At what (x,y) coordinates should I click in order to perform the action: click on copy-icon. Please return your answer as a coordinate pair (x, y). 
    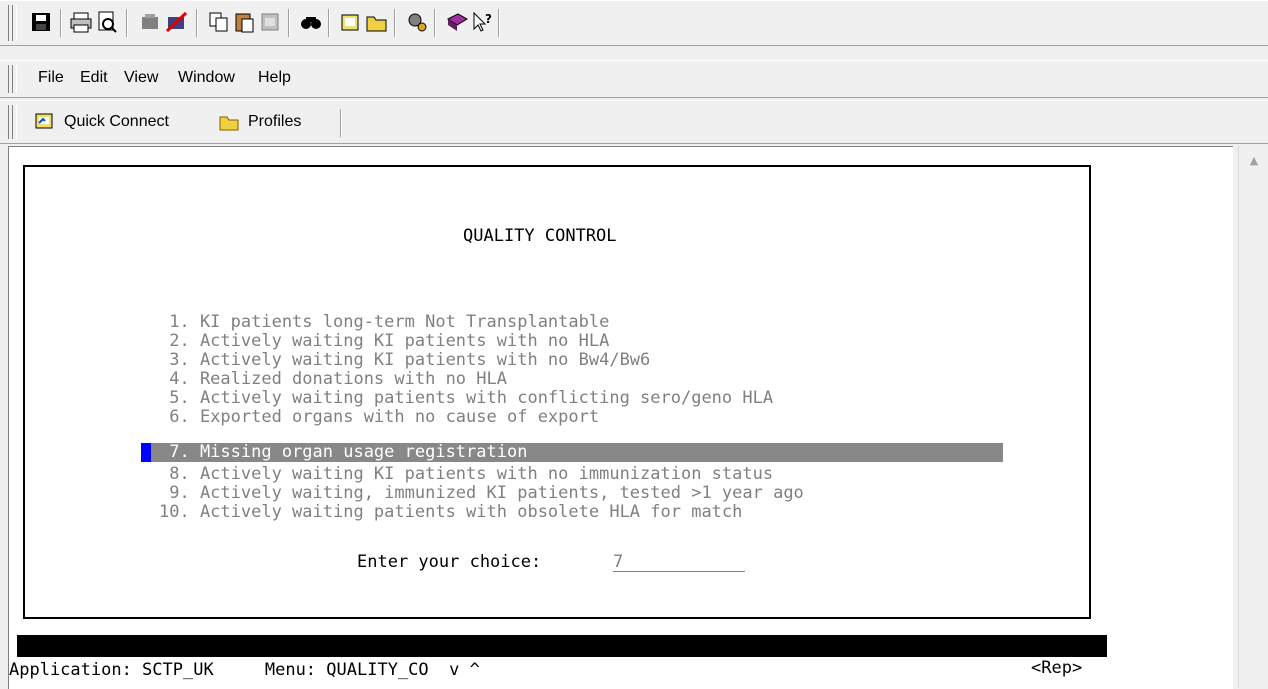
    Looking at the image, I should click on (219, 22).